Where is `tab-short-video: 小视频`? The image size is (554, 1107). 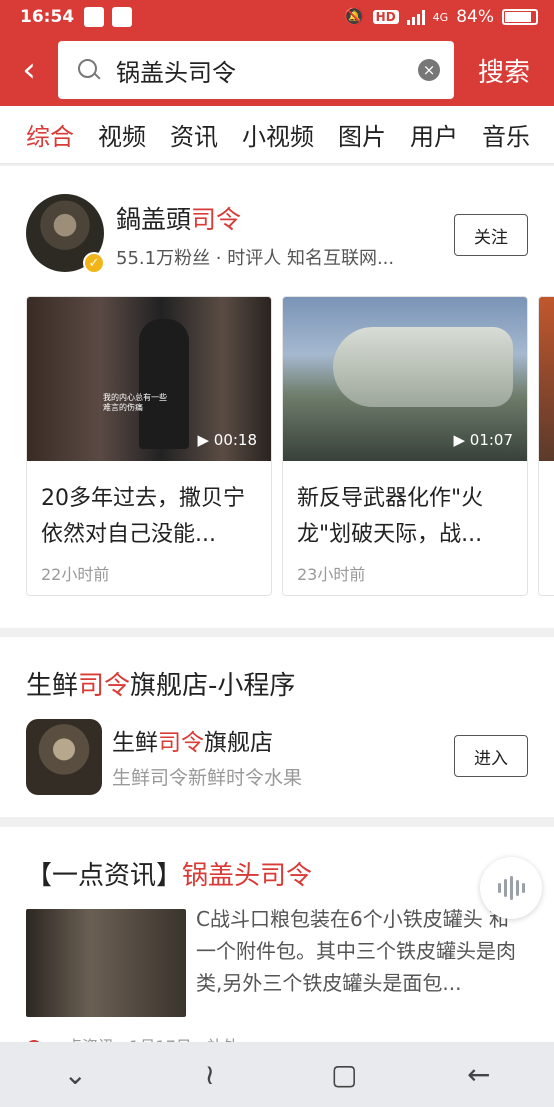
tab-short-video: 小视频 is located at coordinates (278, 134).